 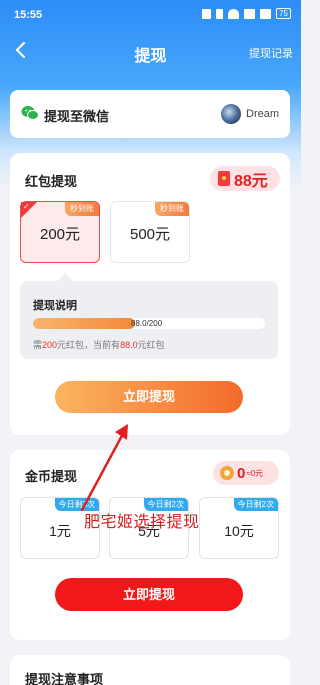 I want to click on gold-balance-sub: ≈0元, so click(x=255, y=473).